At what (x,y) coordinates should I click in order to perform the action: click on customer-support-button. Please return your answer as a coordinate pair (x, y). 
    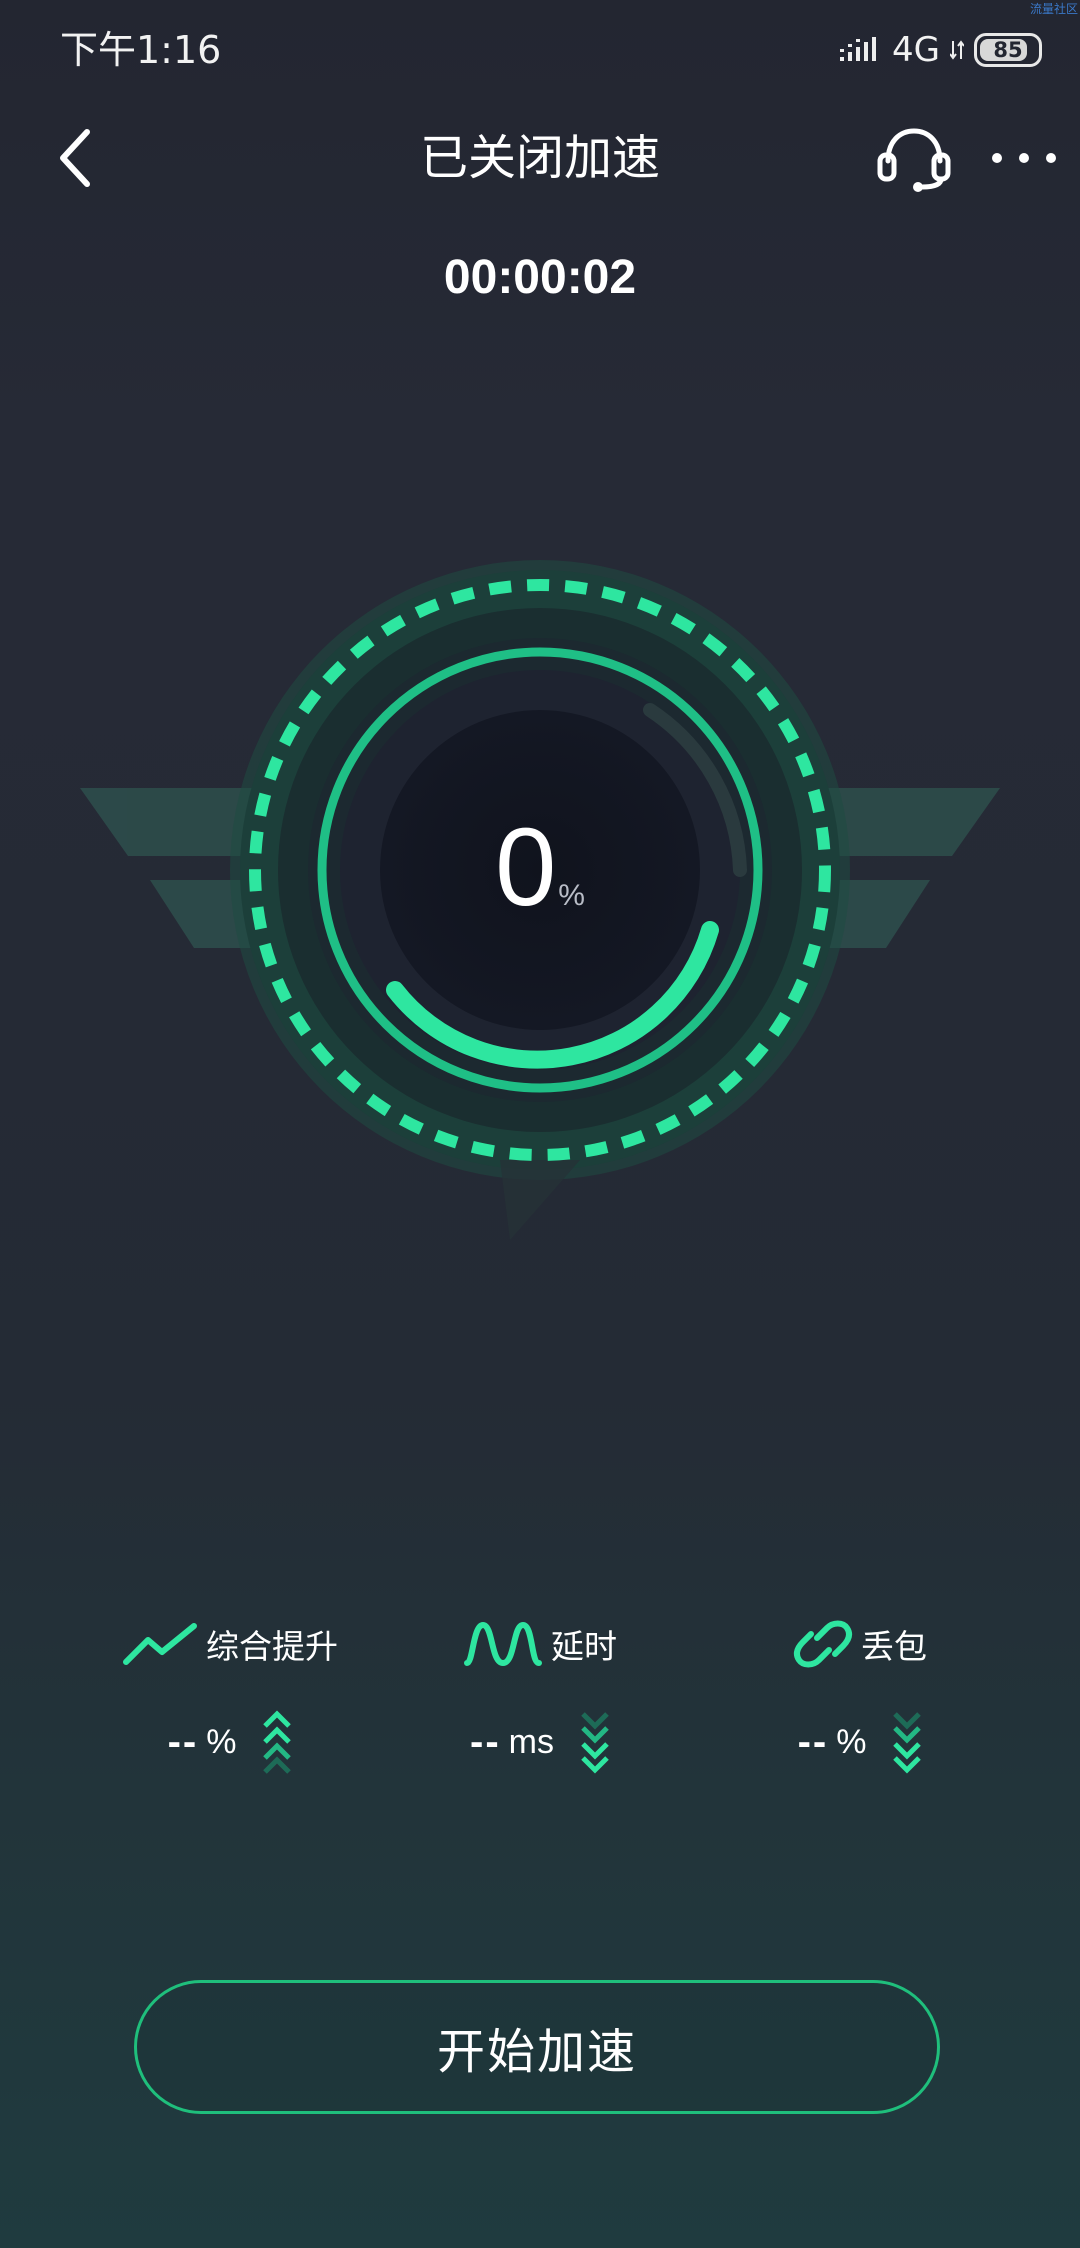
    Looking at the image, I should click on (914, 158).